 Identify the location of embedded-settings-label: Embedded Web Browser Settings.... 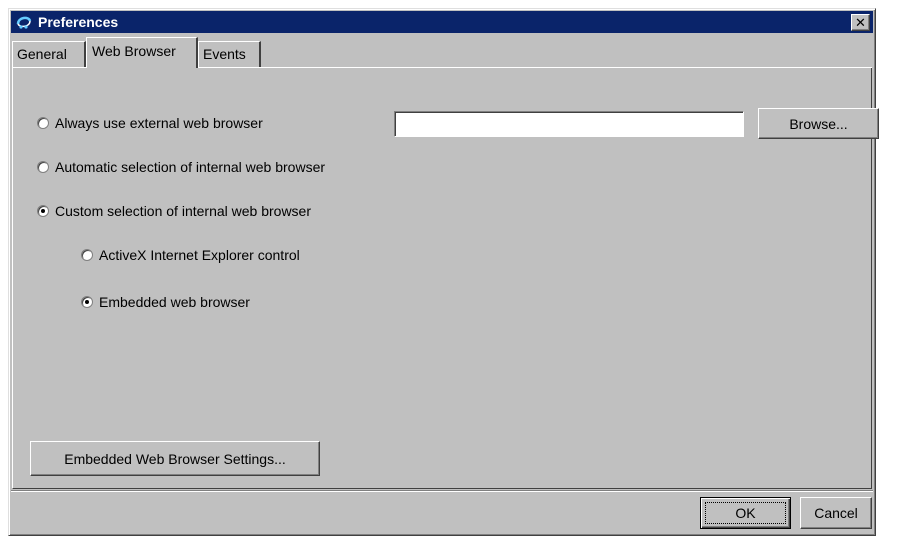
(175, 458).